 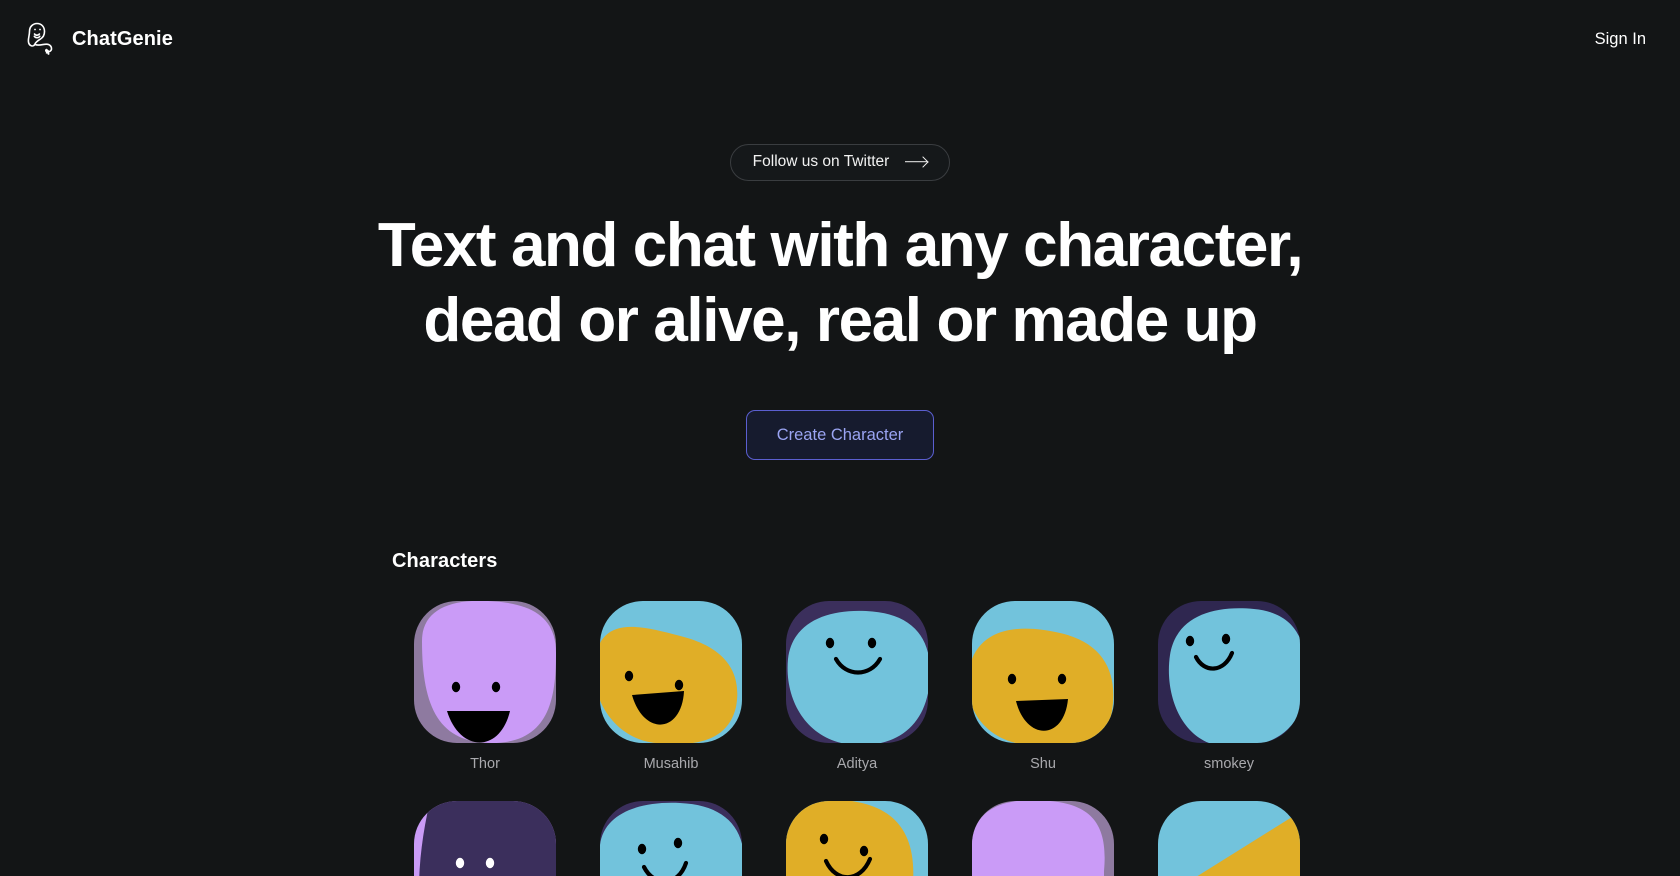 I want to click on create-character-button: Create Character, so click(x=840, y=434).